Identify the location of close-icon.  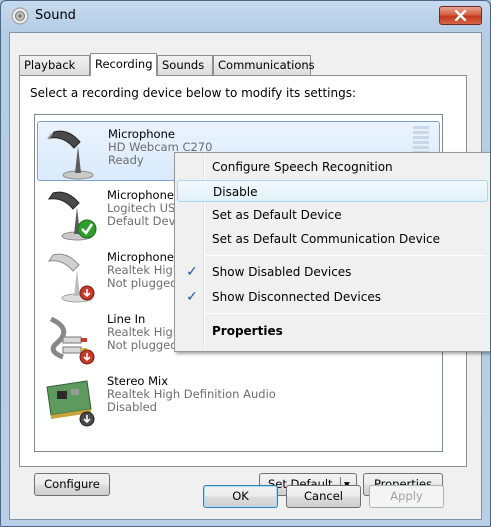
(460, 15).